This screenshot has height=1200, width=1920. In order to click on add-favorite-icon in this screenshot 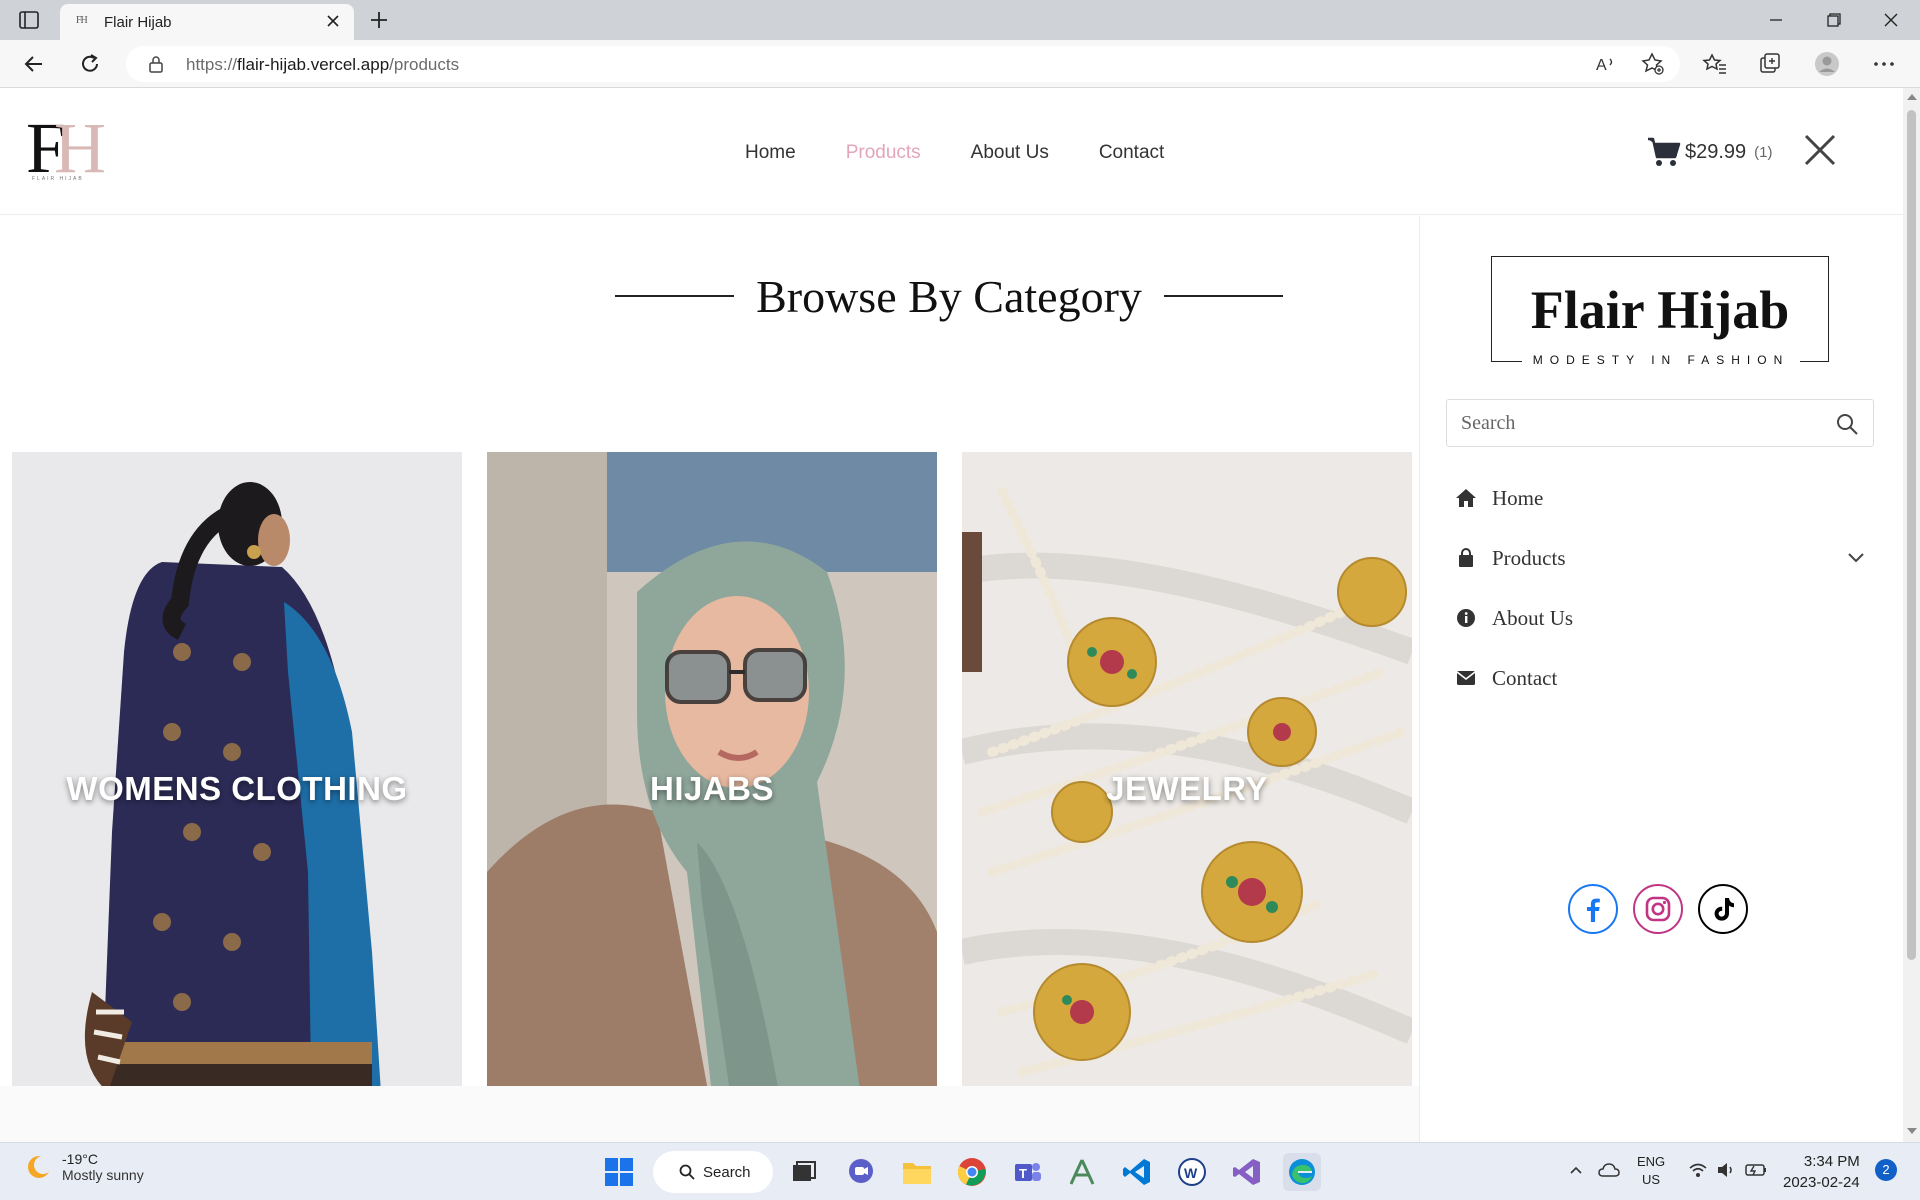, I will do `click(1653, 64)`.